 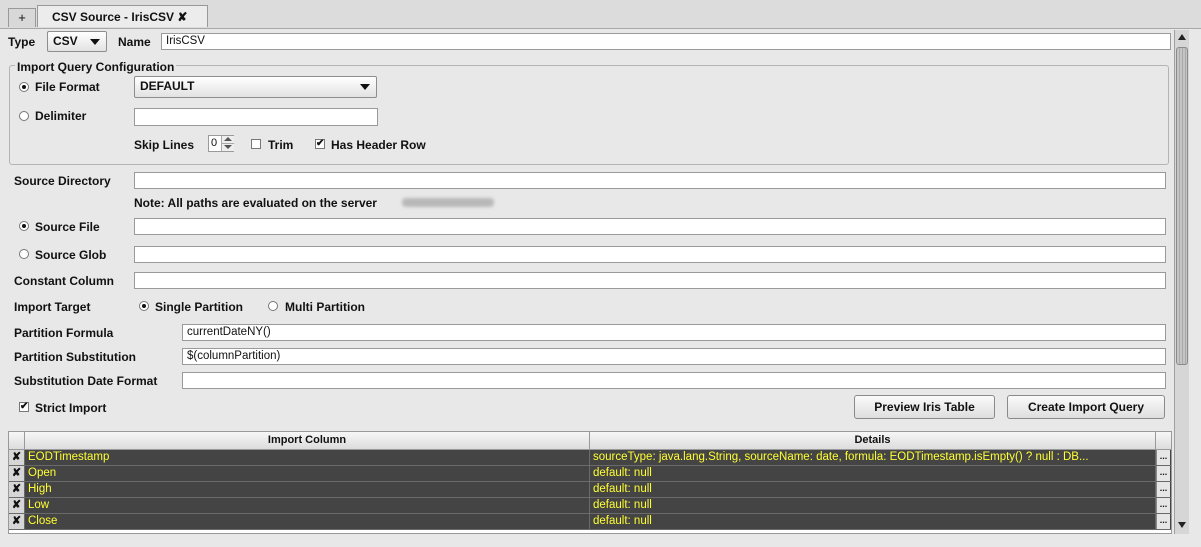 I want to click on source-glob-radio, so click(x=24, y=254).